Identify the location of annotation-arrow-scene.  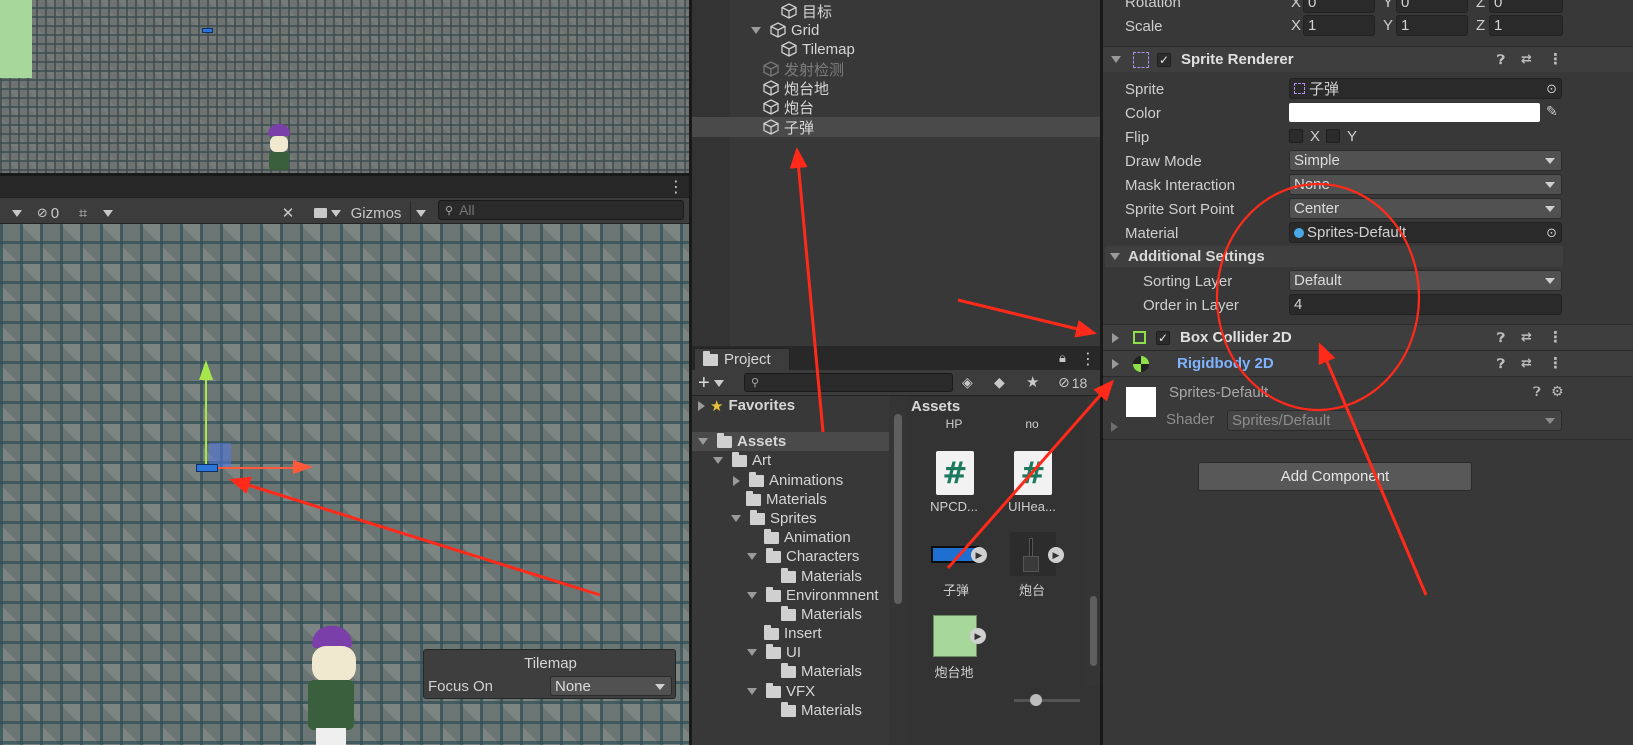
(415, 536).